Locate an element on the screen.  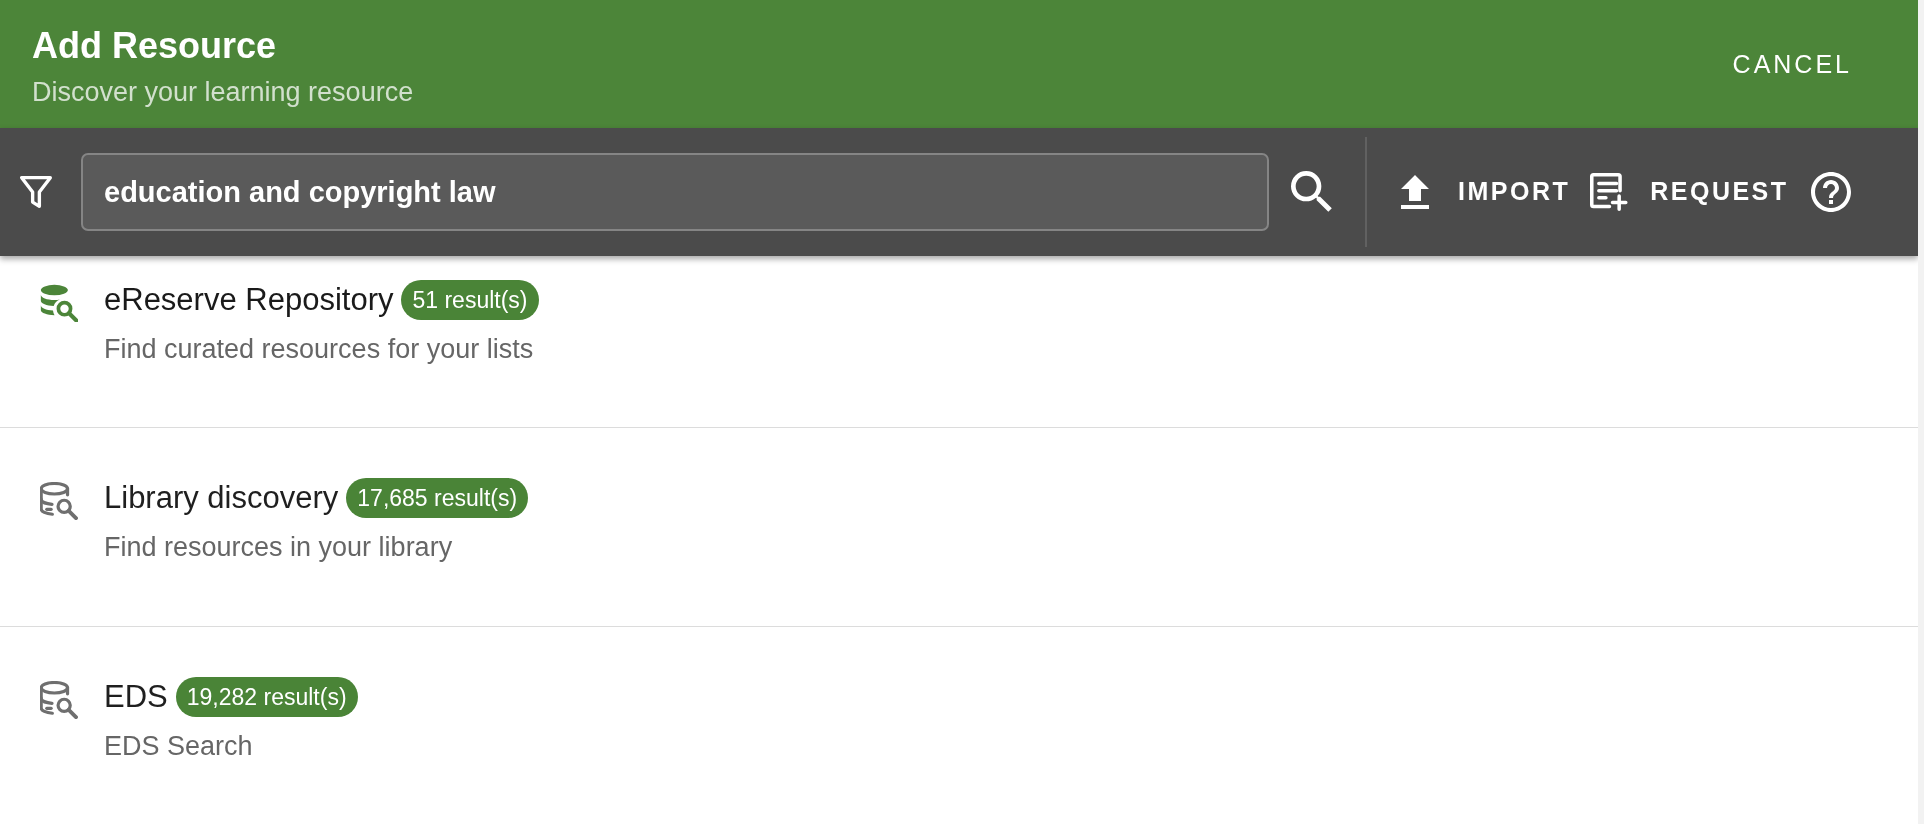
help-button is located at coordinates (1830, 192).